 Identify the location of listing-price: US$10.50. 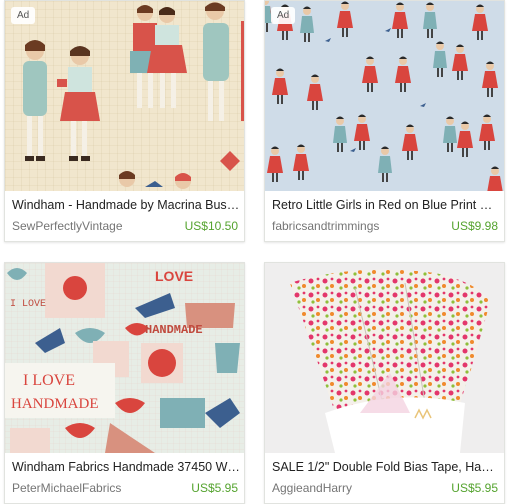
(211, 226).